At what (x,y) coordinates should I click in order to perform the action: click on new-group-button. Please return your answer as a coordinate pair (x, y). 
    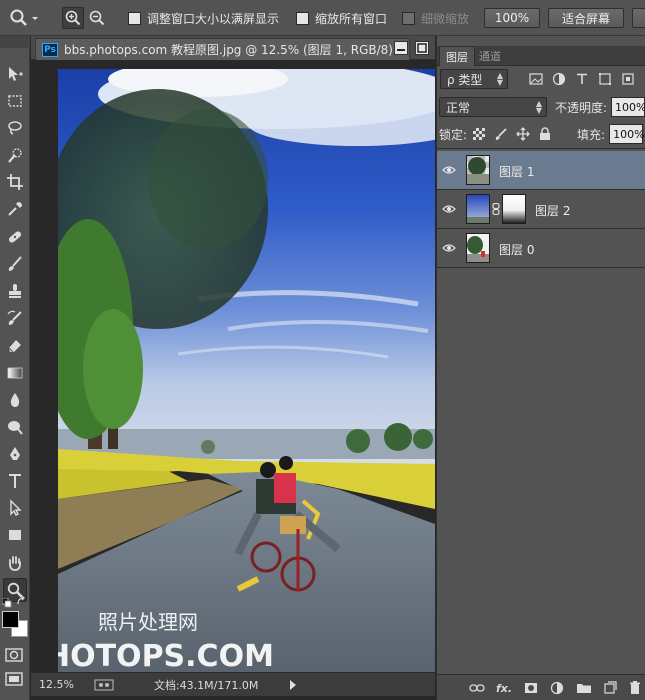
    Looking at the image, I should click on (584, 688).